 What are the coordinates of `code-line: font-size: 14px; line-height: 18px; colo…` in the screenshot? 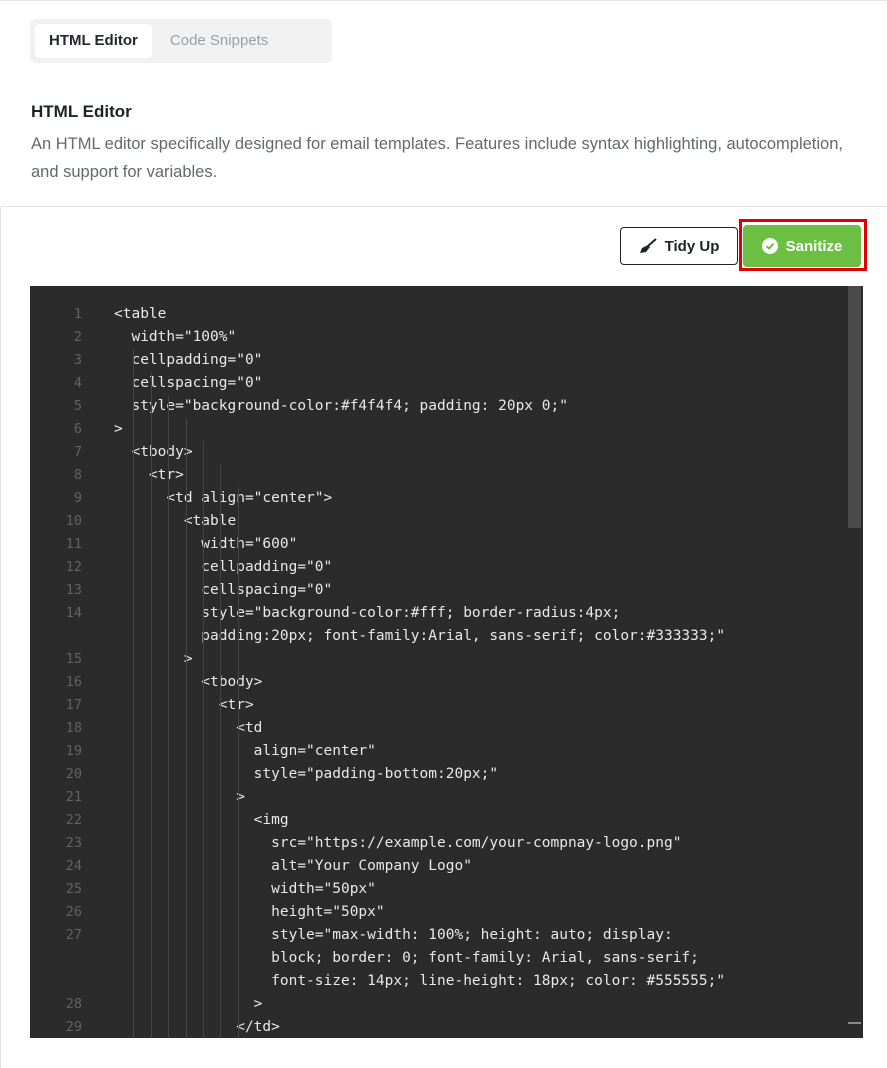 It's located at (420, 981).